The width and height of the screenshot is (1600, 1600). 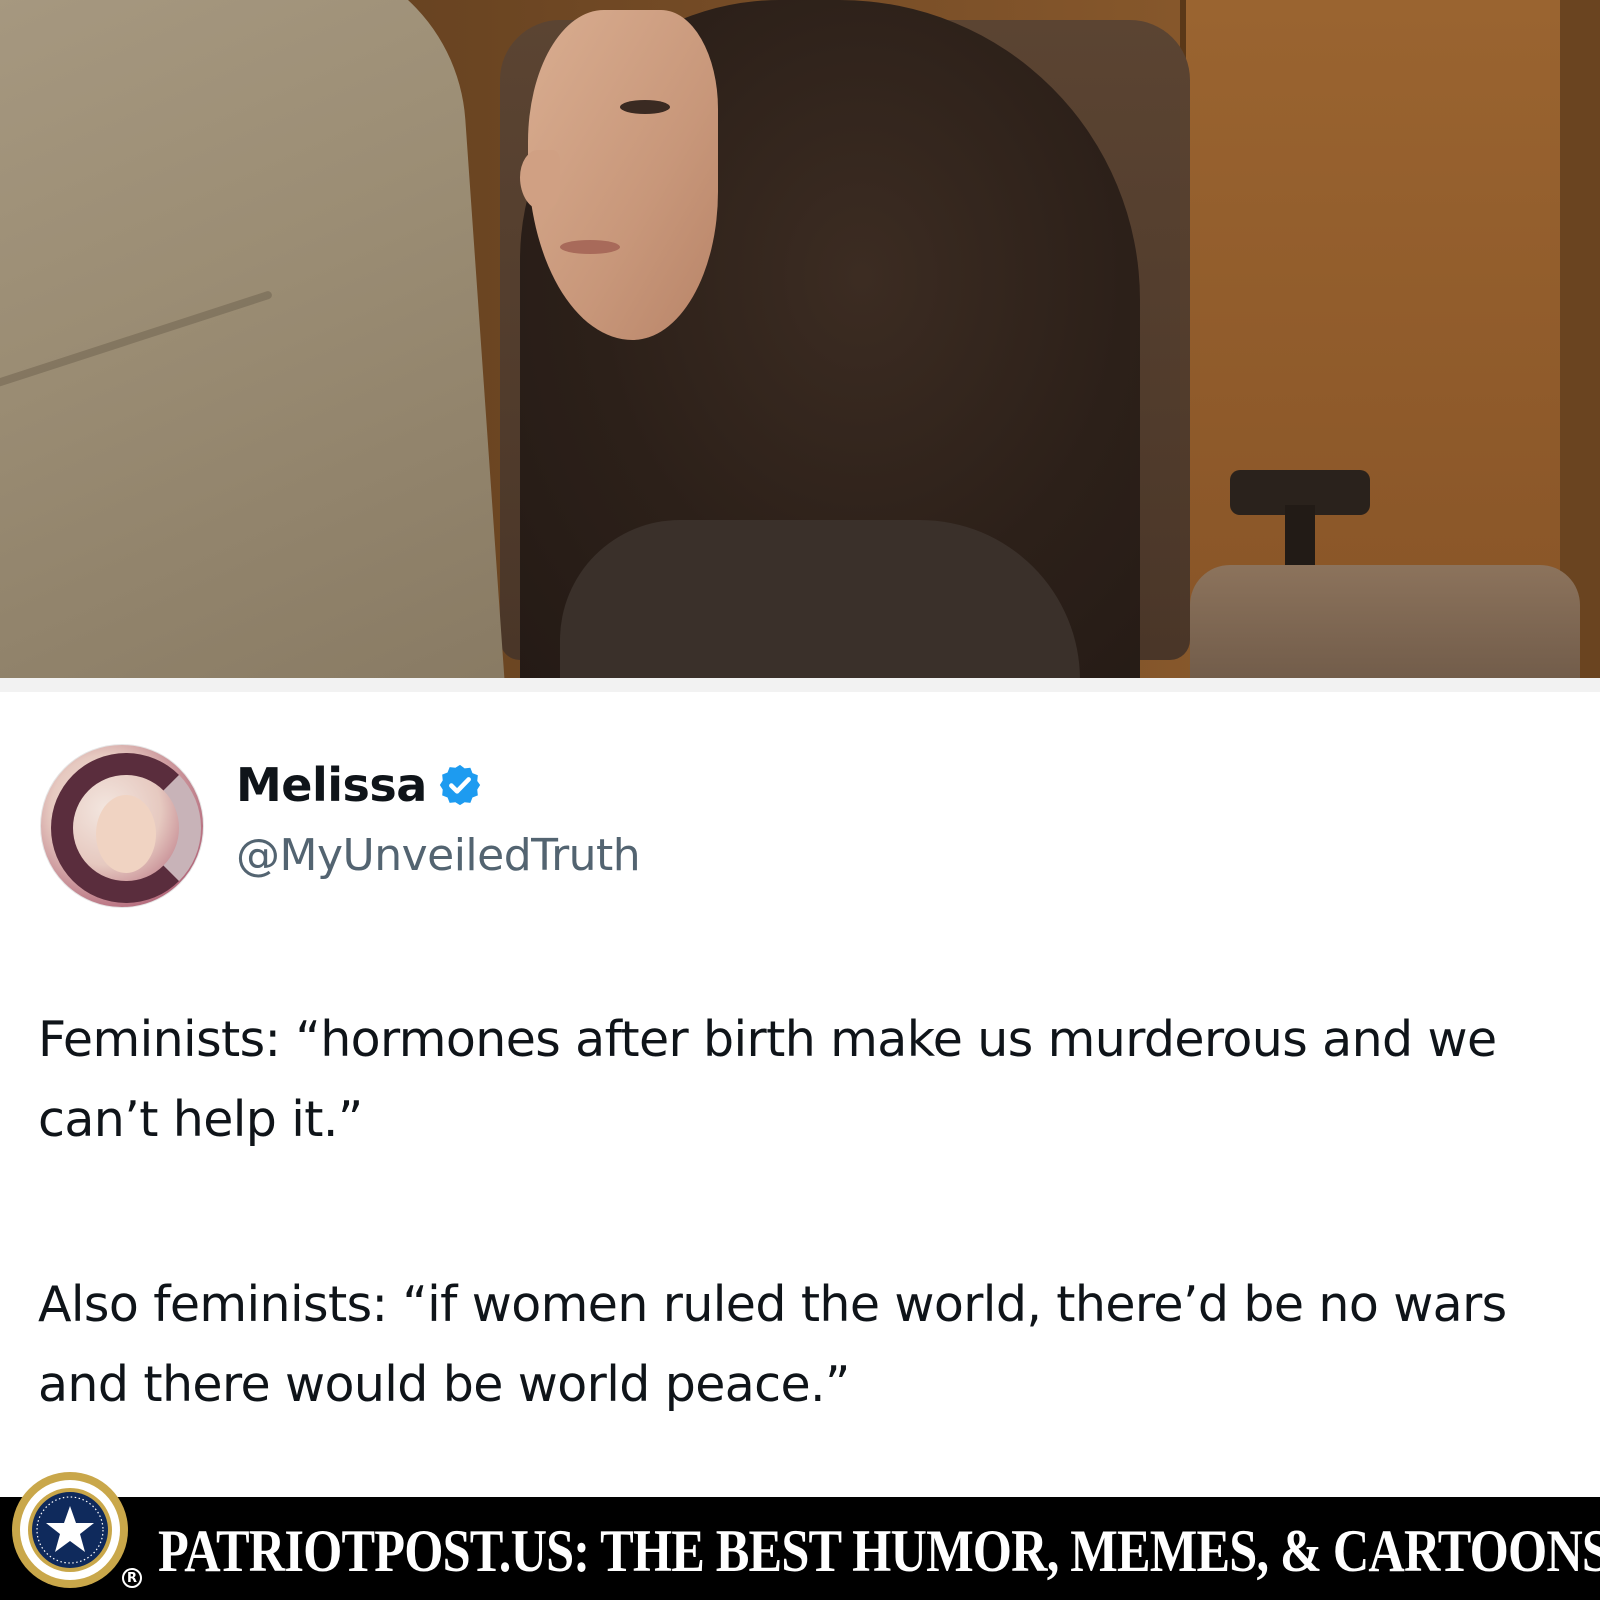 I want to click on photo-divider, so click(x=800, y=685).